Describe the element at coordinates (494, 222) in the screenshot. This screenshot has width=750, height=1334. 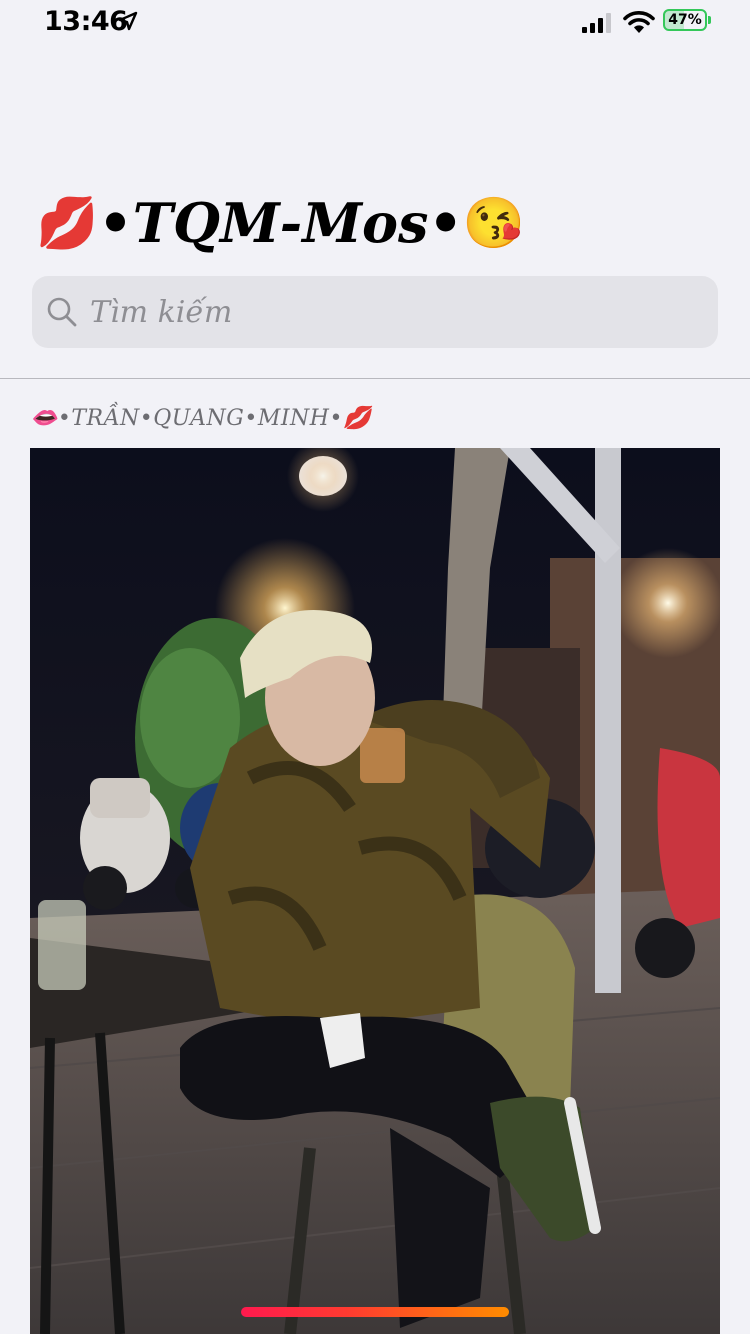
I see `face-blowing-kiss-icon: 😘` at that location.